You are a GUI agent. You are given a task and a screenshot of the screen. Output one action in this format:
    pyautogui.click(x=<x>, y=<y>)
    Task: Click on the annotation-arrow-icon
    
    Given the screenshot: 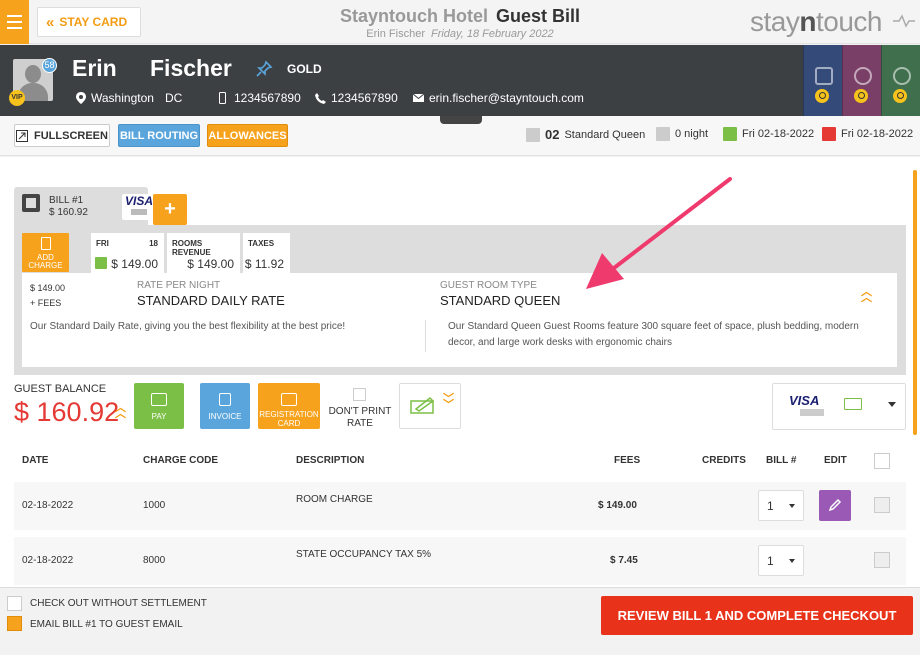 What is the action you would take?
    pyautogui.click(x=659, y=233)
    